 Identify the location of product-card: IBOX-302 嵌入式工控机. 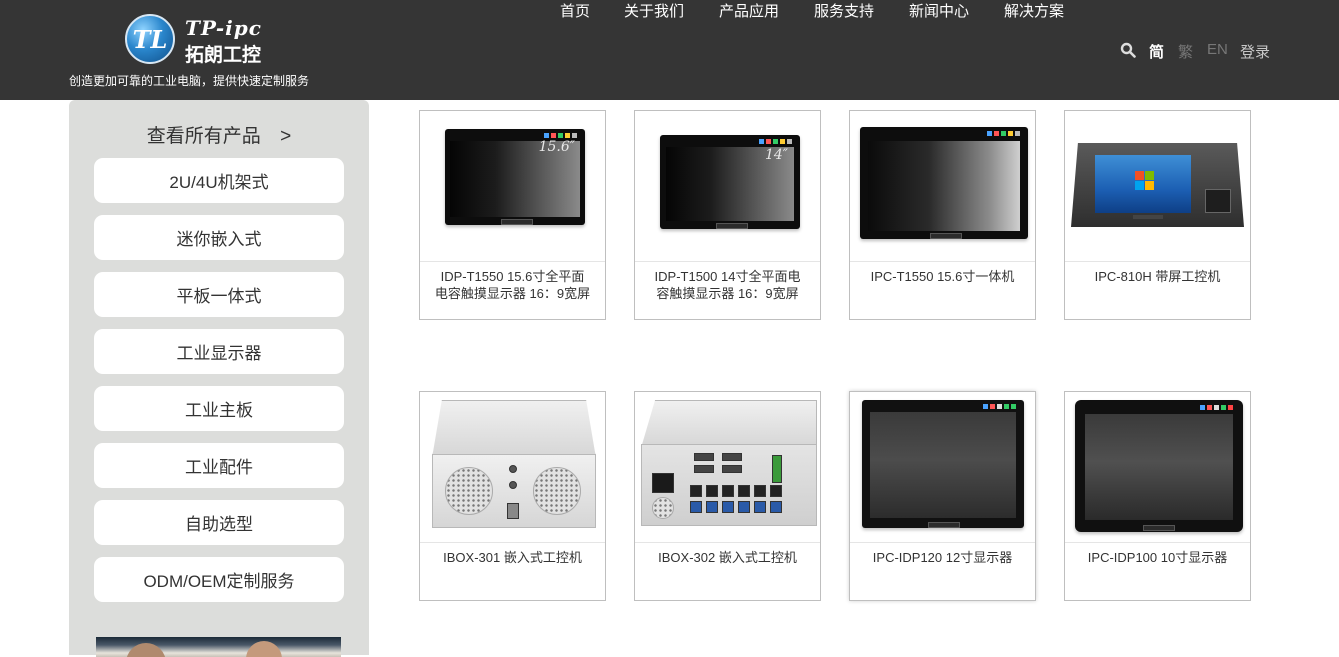
(727, 496).